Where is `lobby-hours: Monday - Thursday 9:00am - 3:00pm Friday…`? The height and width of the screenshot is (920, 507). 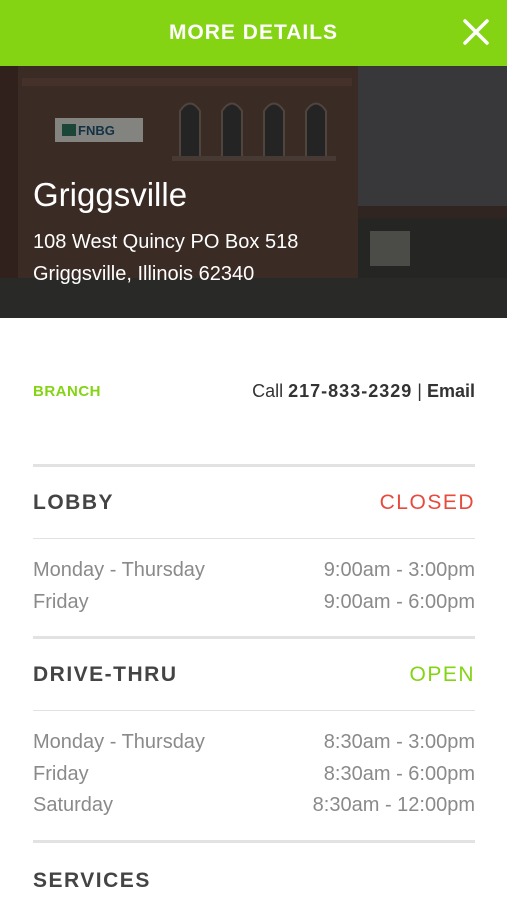 lobby-hours: Monday - Thursday 9:00am - 3:00pm Friday… is located at coordinates (254, 587).